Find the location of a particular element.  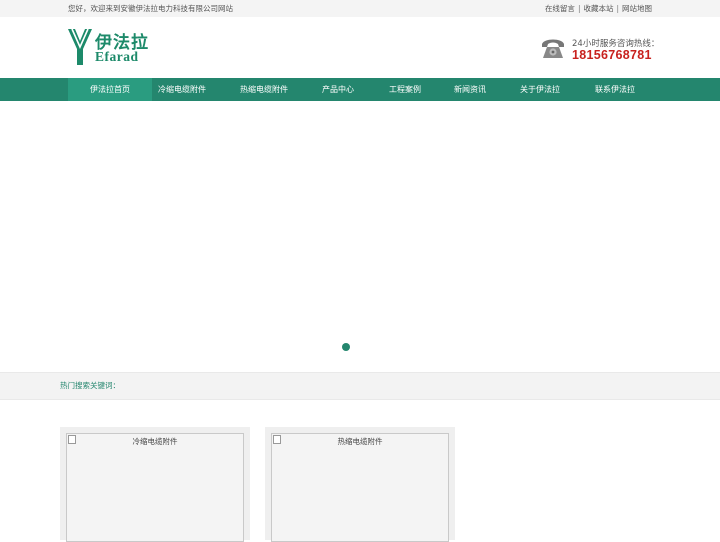

product-card: 冷缩电缆附件 is located at coordinates (155, 484).